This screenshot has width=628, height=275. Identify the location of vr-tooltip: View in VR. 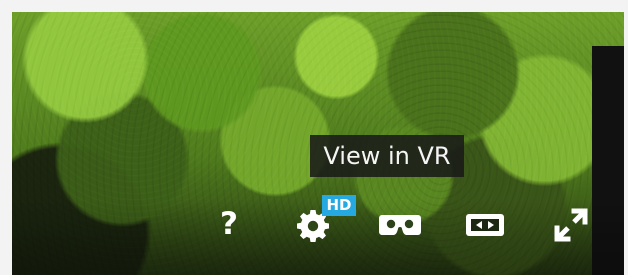
(387, 156).